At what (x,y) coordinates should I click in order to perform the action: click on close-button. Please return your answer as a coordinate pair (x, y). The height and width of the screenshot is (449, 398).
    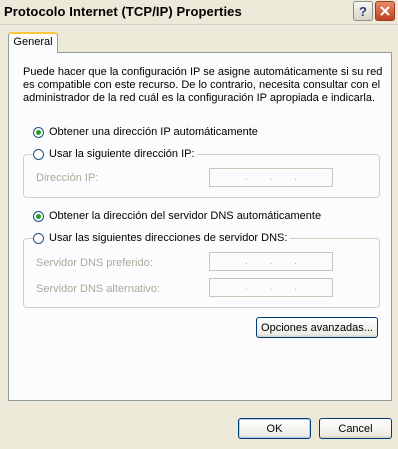
    Looking at the image, I should click on (385, 11).